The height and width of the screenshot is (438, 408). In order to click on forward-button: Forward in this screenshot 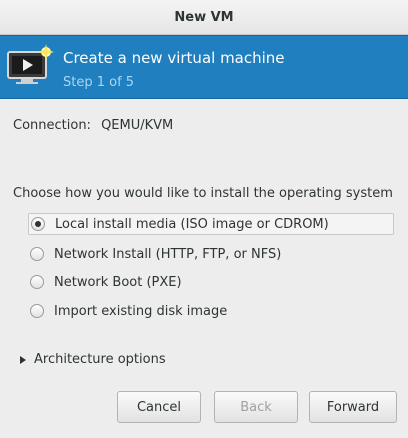, I will do `click(353, 407)`.